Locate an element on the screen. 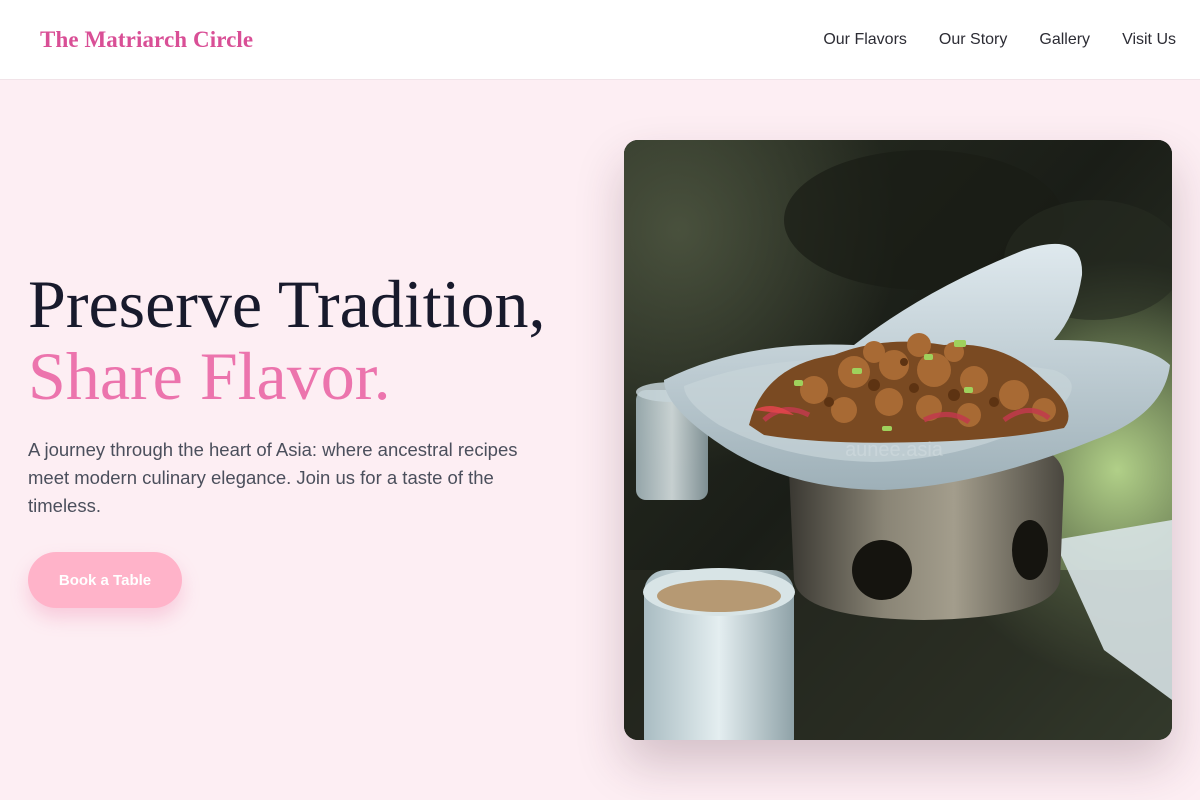  image-watermark: aunee.asia is located at coordinates (894, 450).